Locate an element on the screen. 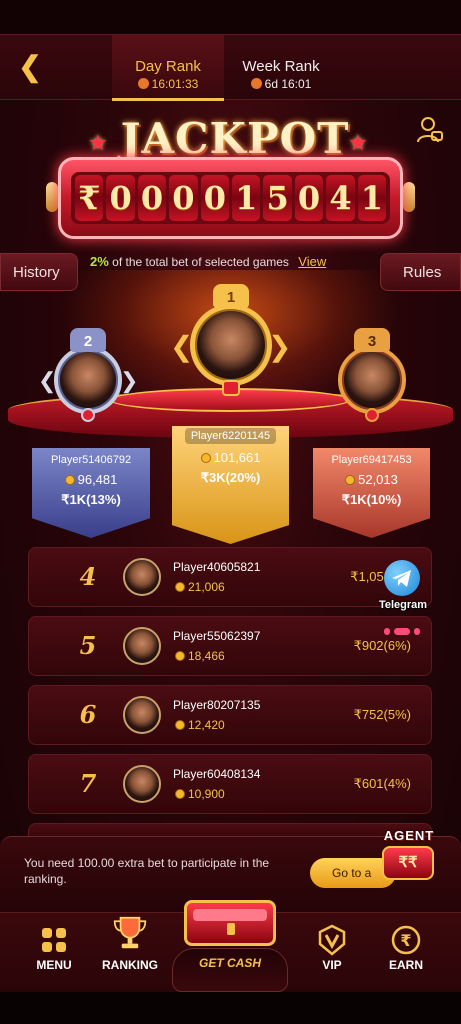 Image resolution: width=461 pixels, height=1024 pixels. tab-label: Day Rank is located at coordinates (168, 66).